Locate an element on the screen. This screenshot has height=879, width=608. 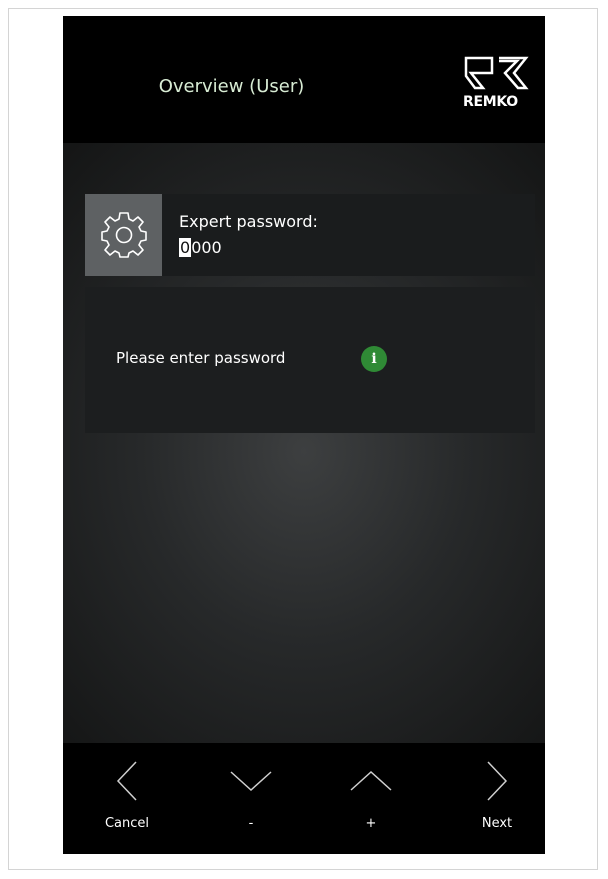
header-bar: Overview (User) REMKO is located at coordinates (304, 79).